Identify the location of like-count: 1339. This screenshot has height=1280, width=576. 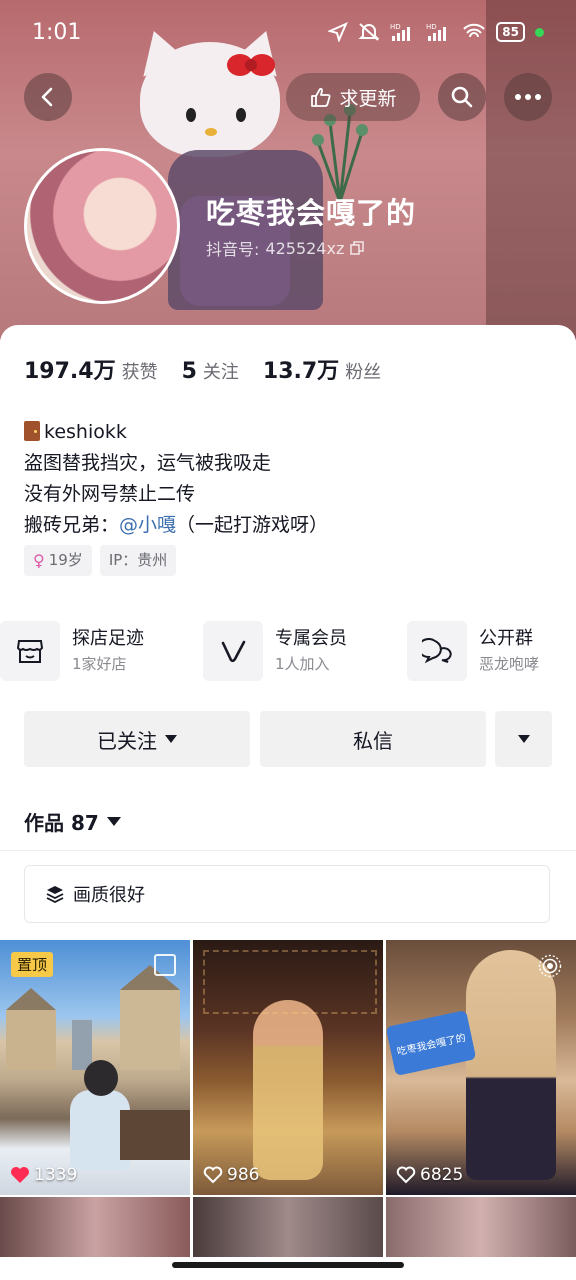
(43, 1175).